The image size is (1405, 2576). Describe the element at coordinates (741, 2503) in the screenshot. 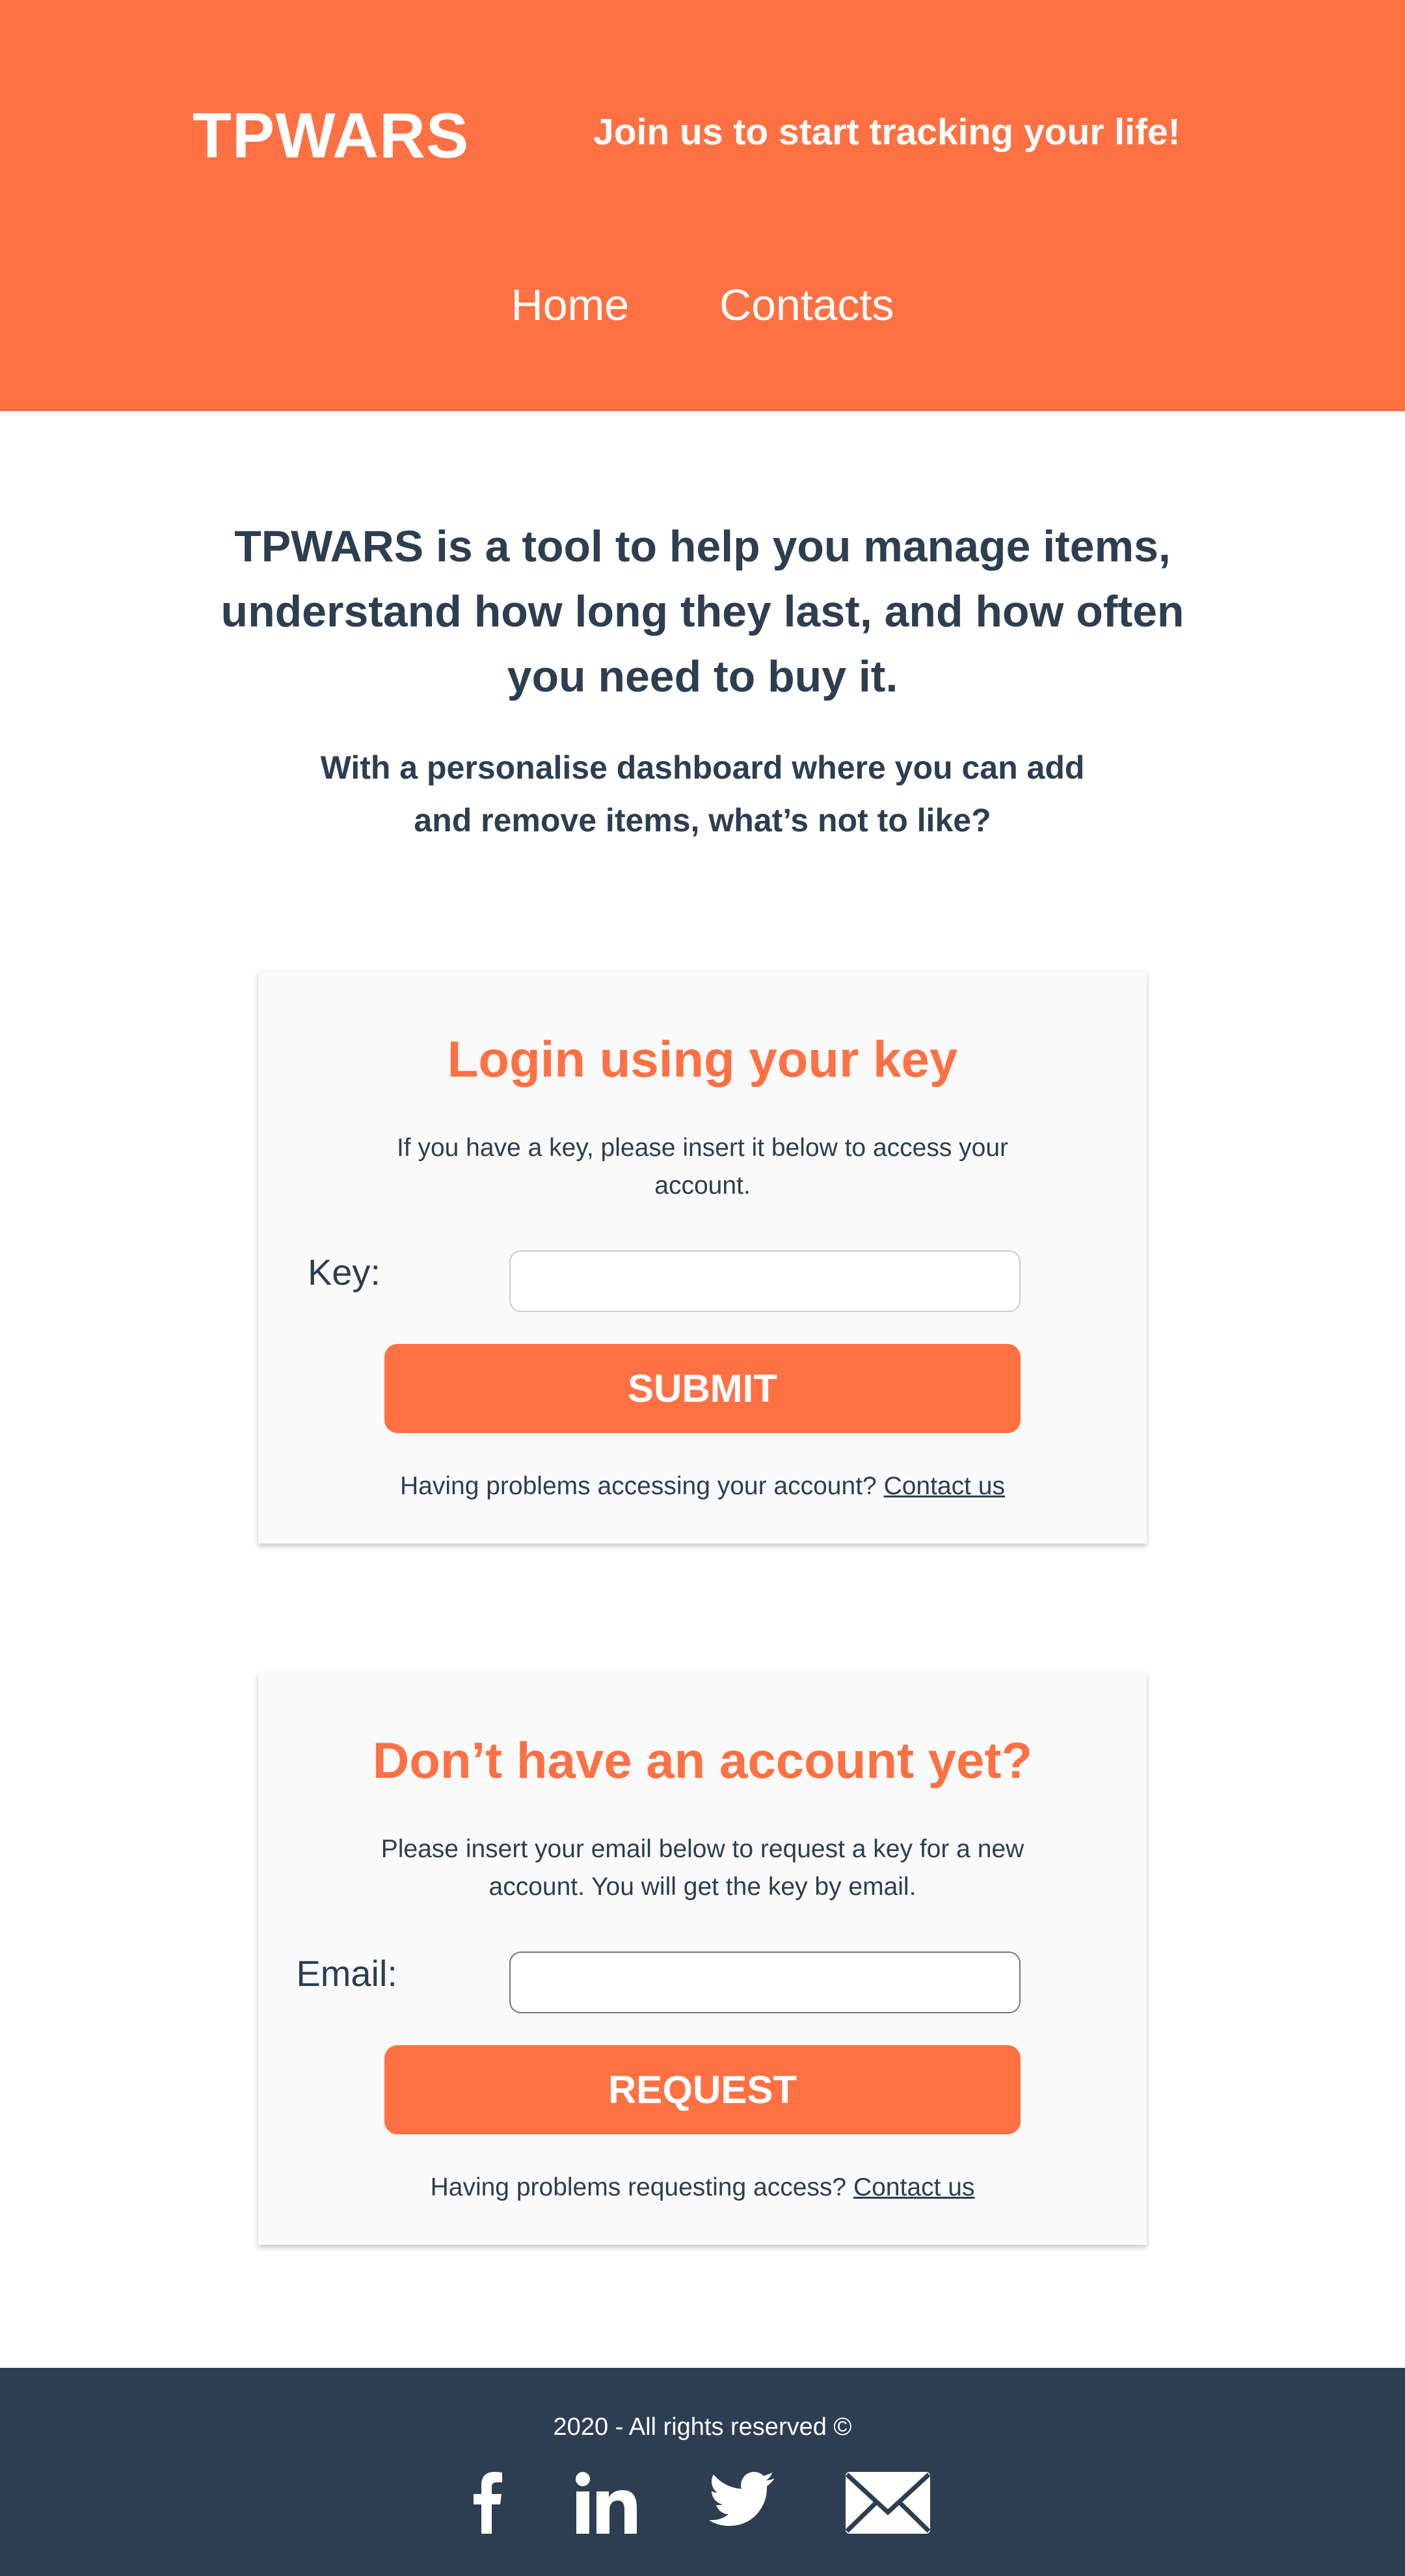

I see `twitter-icon` at that location.